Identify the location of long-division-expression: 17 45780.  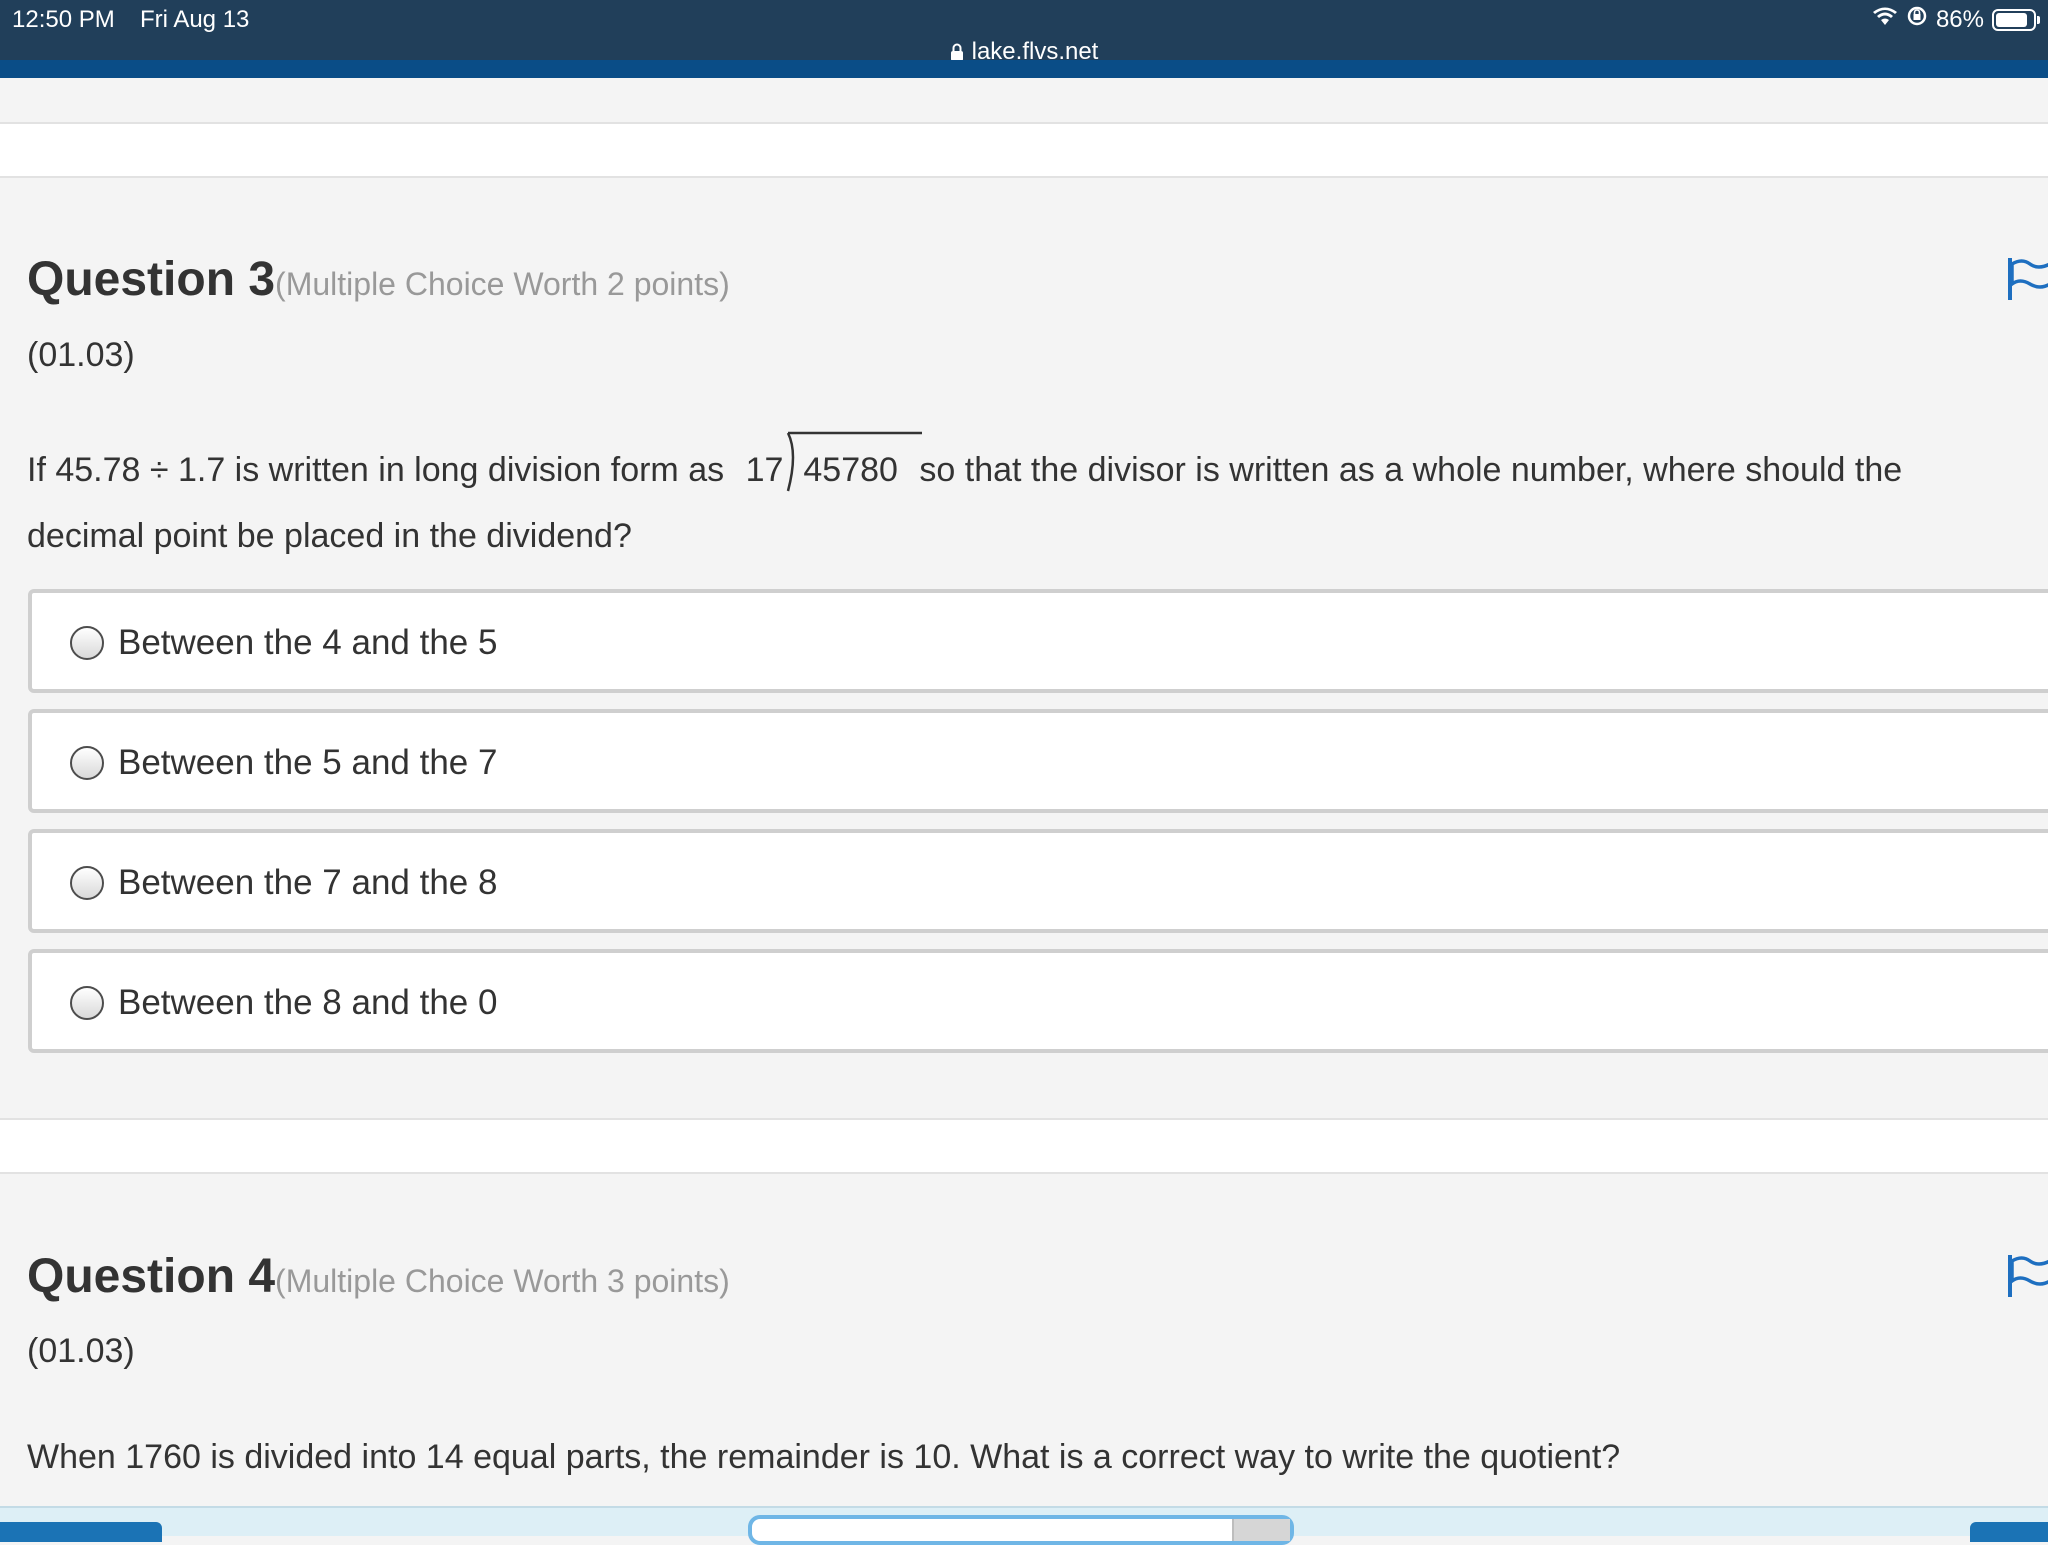
(834, 467).